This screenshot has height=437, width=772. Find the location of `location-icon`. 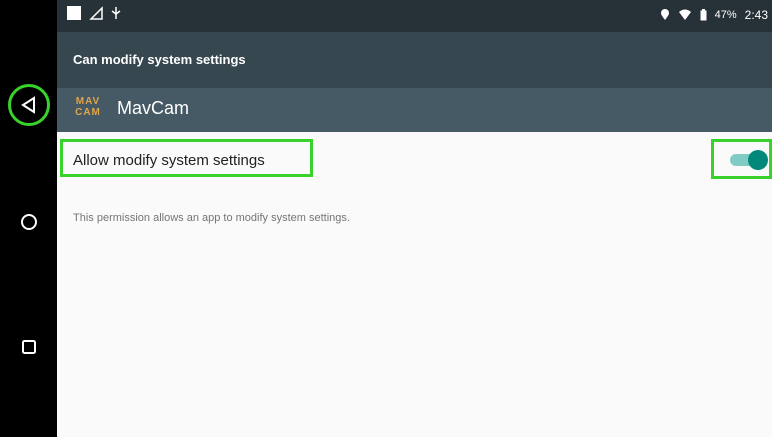

location-icon is located at coordinates (664, 14).